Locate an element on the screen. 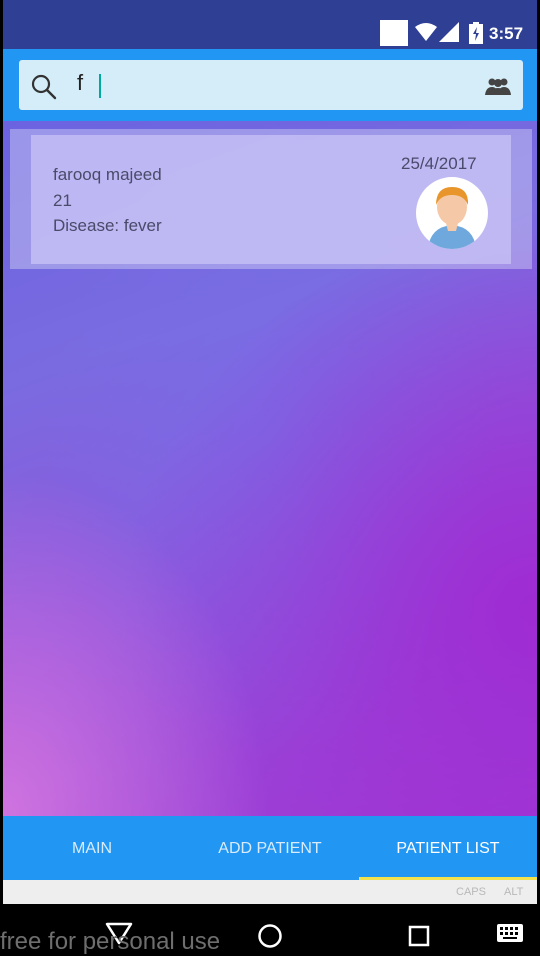 The image size is (540, 956). avatar is located at coordinates (452, 213).